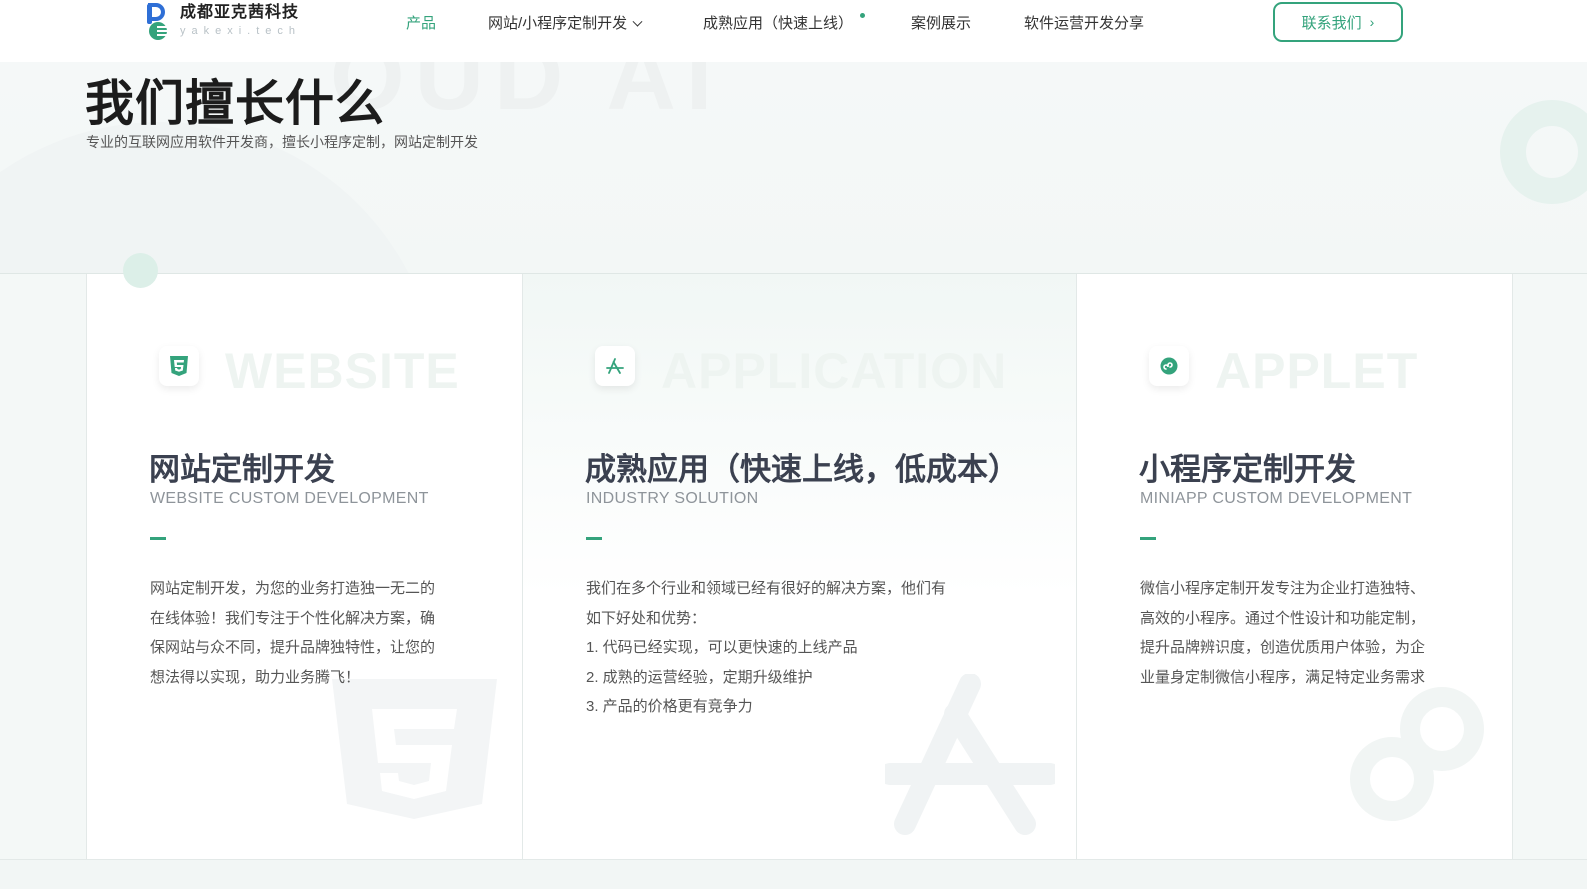 This screenshot has height=889, width=1587. What do you see at coordinates (672, 498) in the screenshot?
I see `card-subtitle: INDUSTRY SOLUTION` at bounding box center [672, 498].